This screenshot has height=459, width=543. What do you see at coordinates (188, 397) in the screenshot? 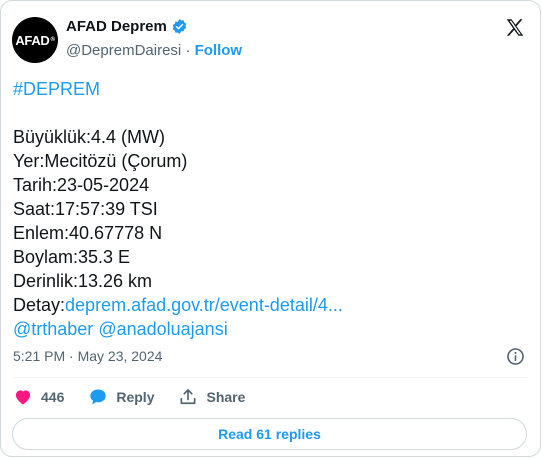
I see `share-icon` at bounding box center [188, 397].